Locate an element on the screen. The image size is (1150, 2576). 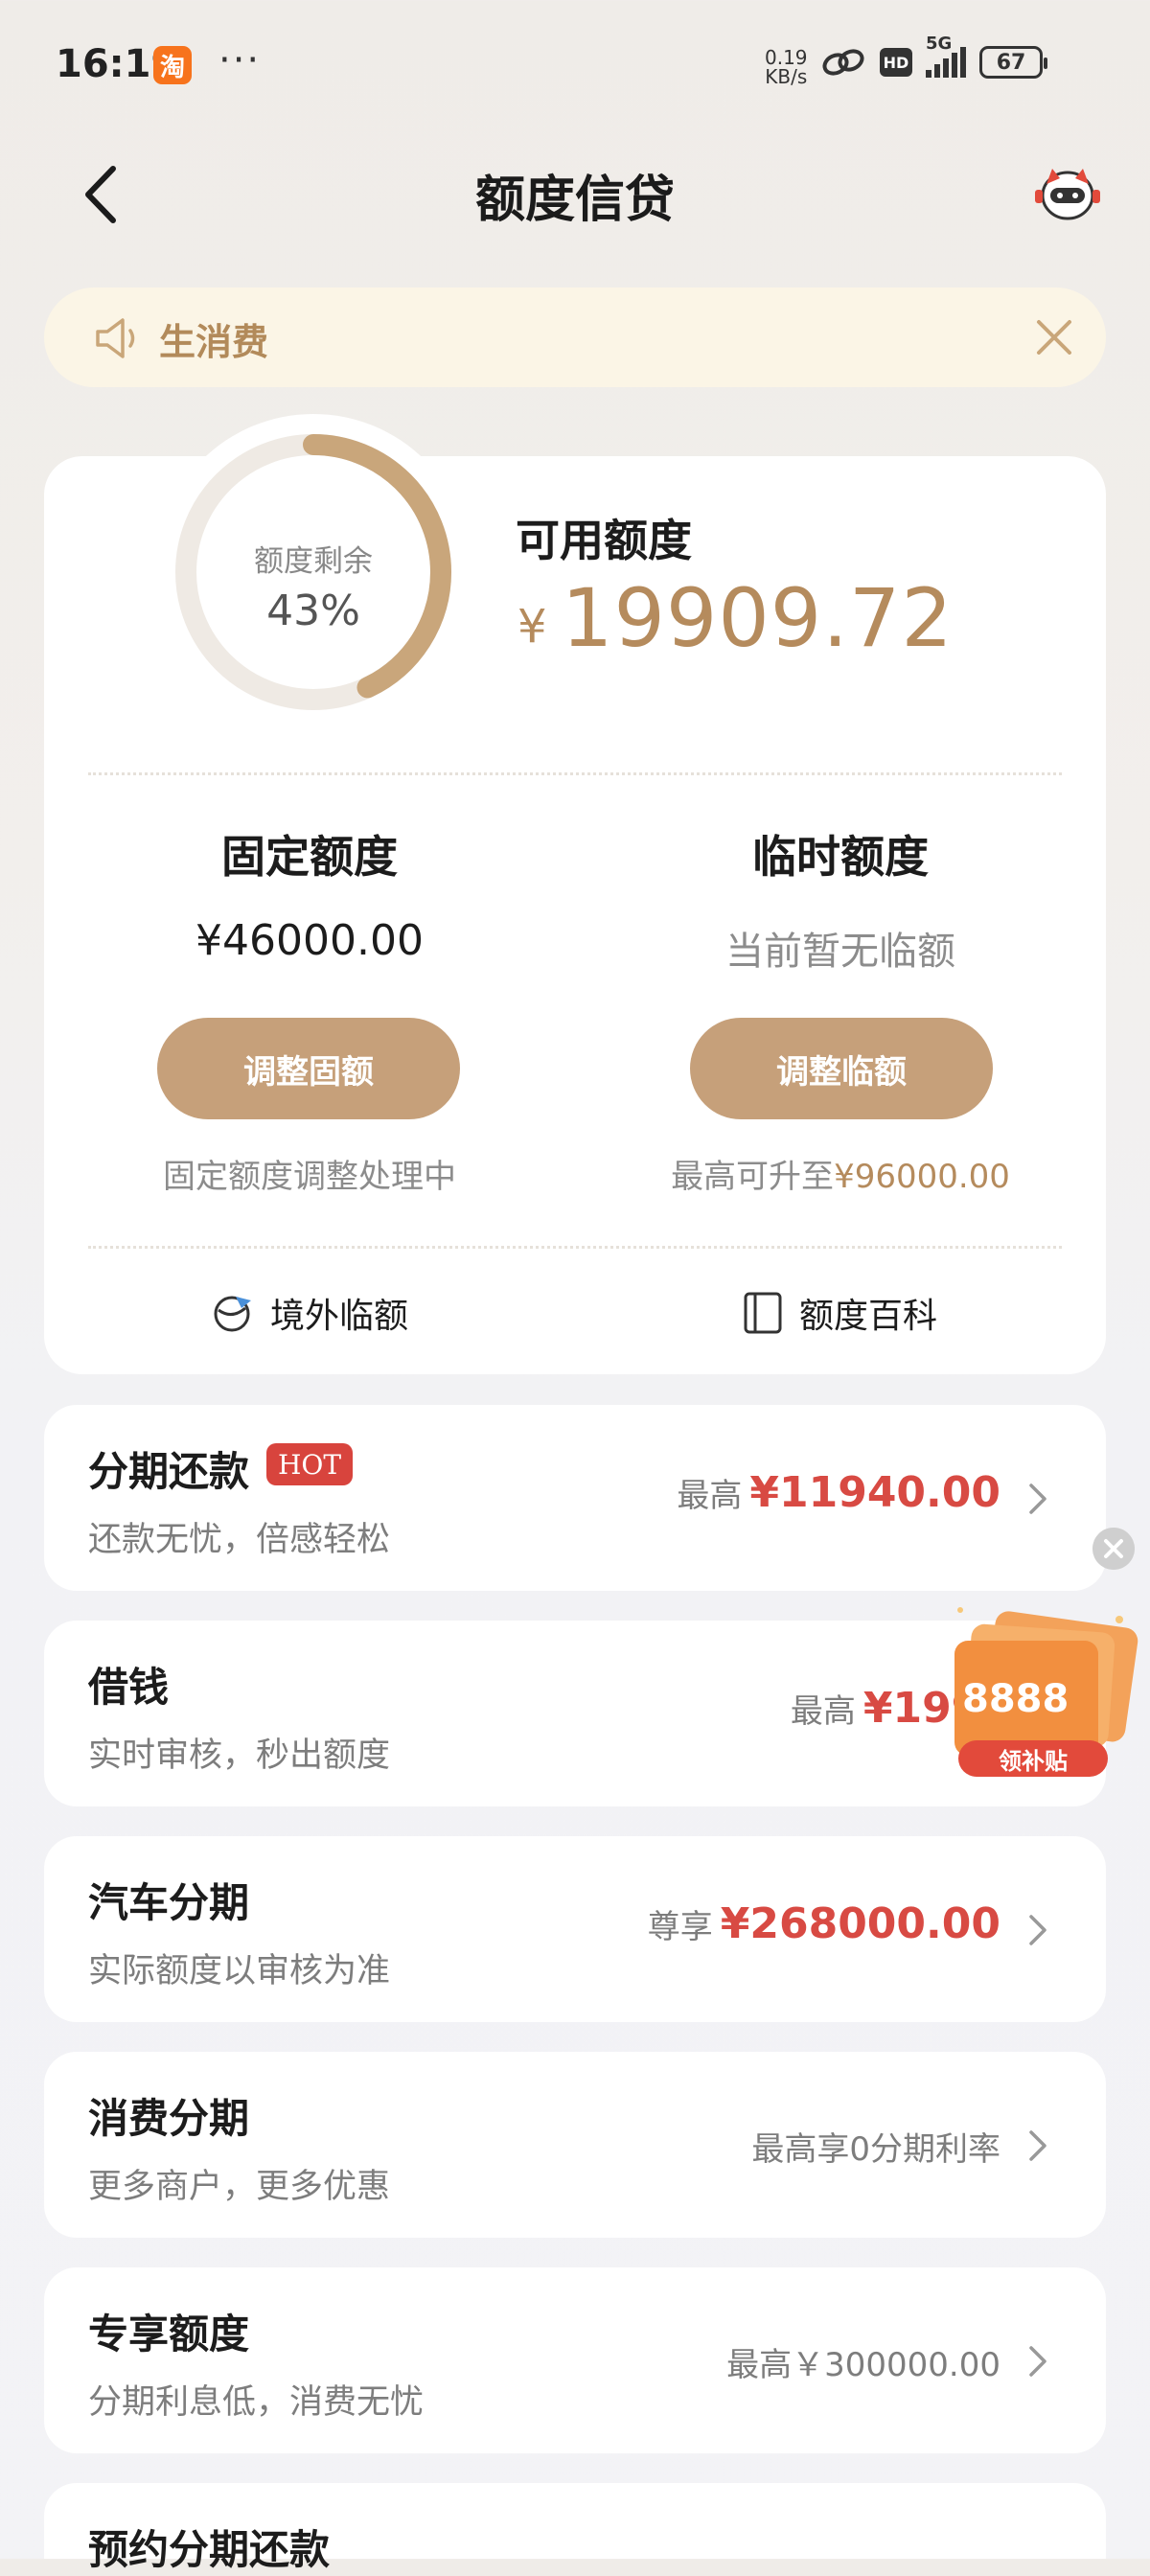
product-title: 专享额度 is located at coordinates (169, 2334).